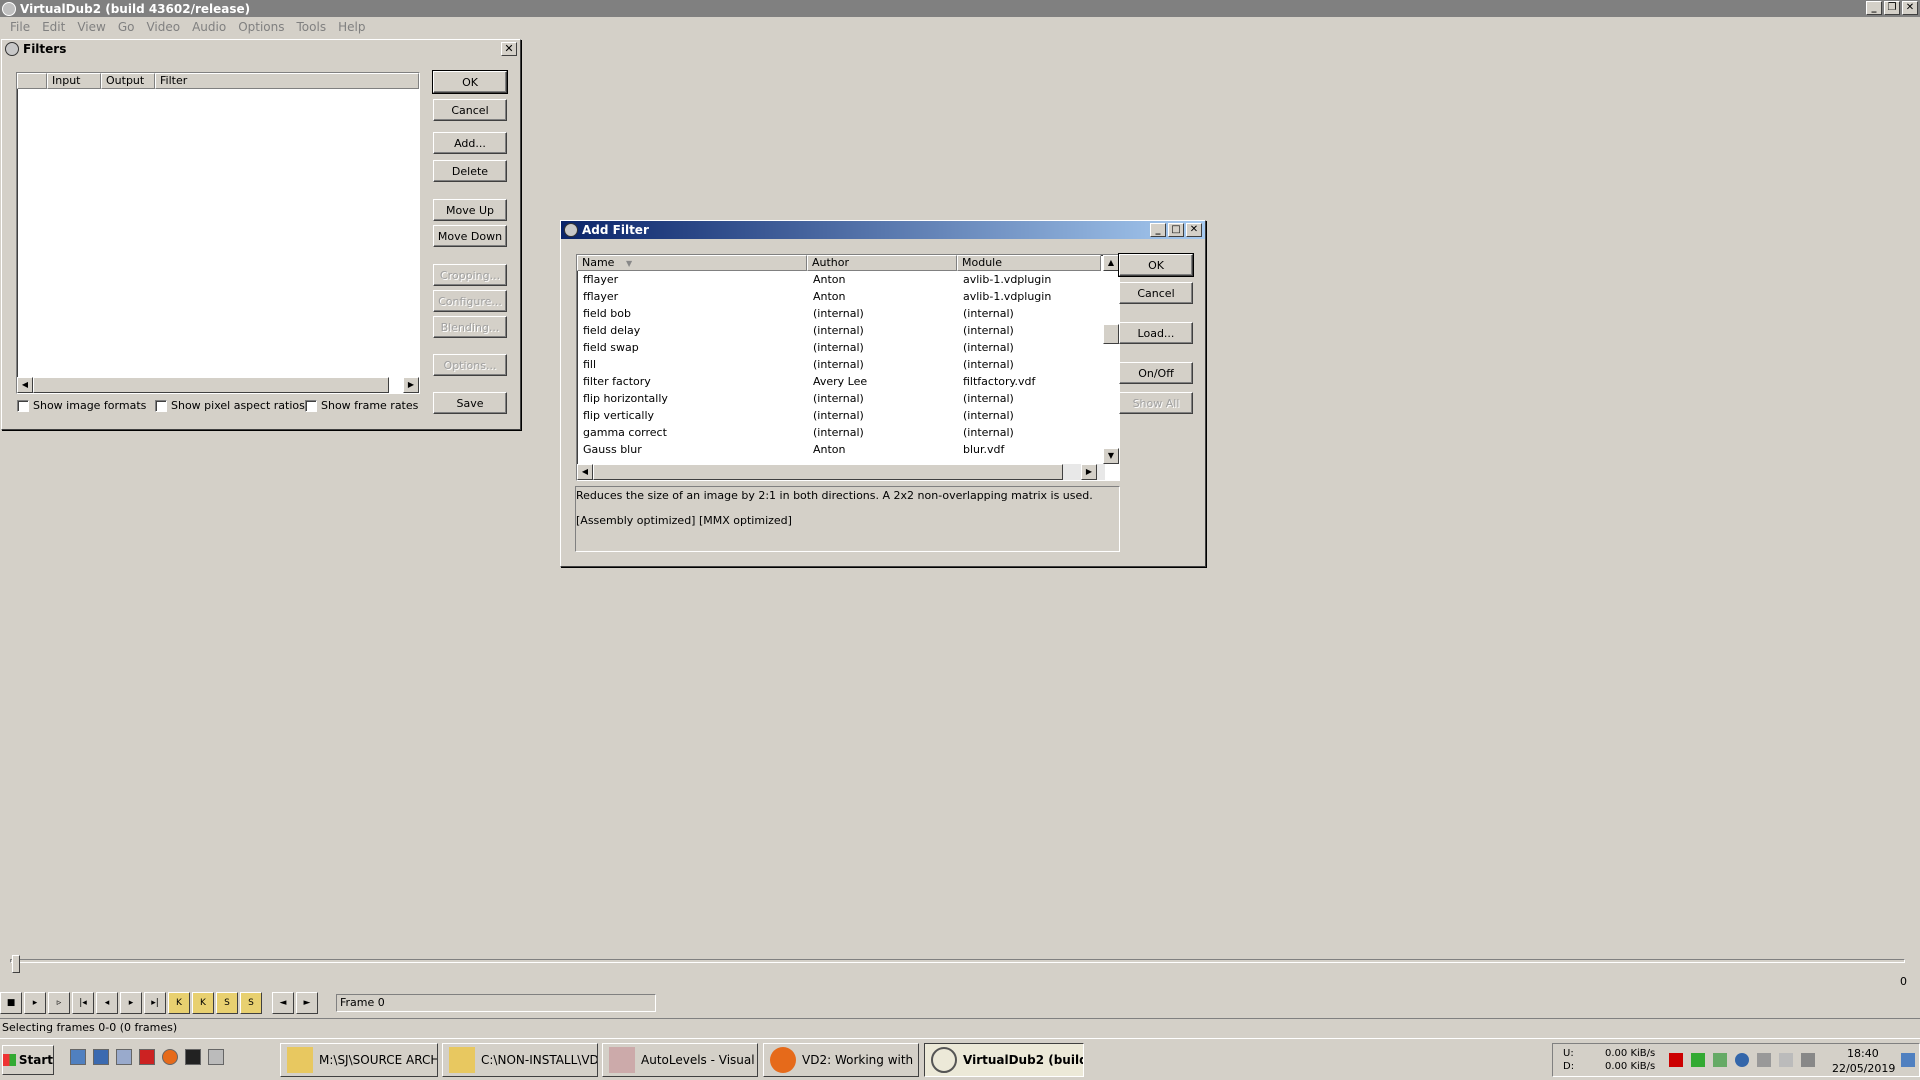  I want to click on list-item: filter factory Avery Lee filtfactory.vdf, so click(839, 381).